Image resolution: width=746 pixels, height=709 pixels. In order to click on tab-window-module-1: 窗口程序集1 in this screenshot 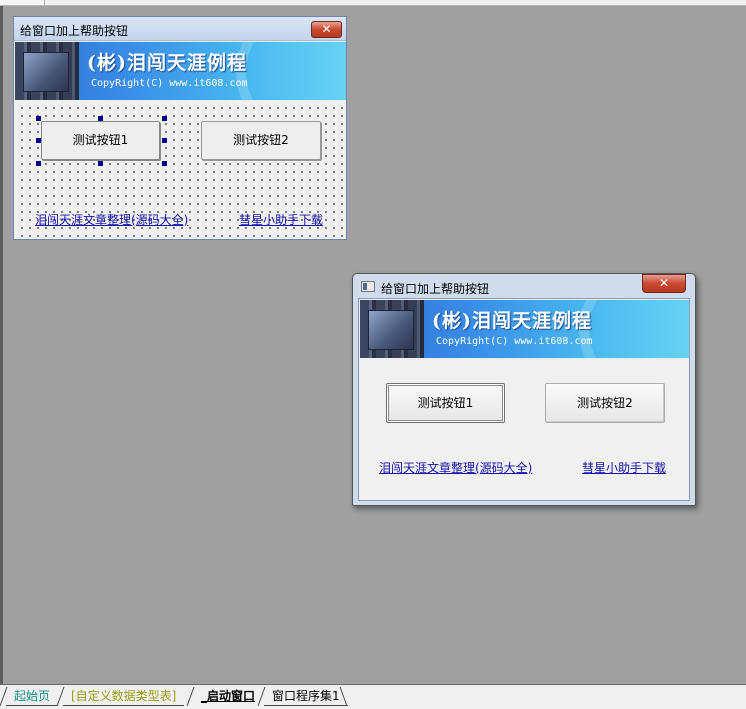, I will do `click(306, 696)`.